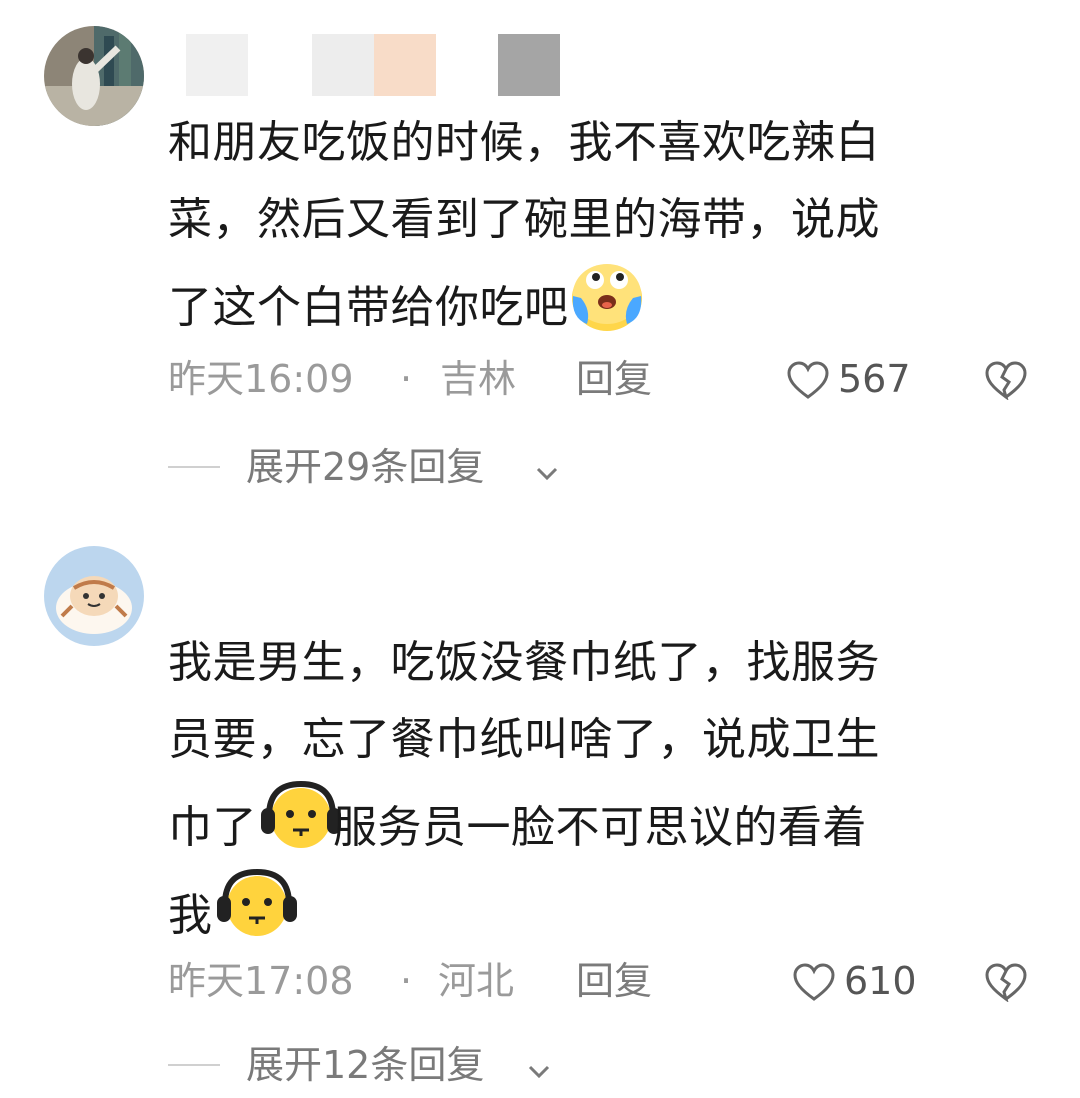  I want to click on location: 河北, so click(476, 981).